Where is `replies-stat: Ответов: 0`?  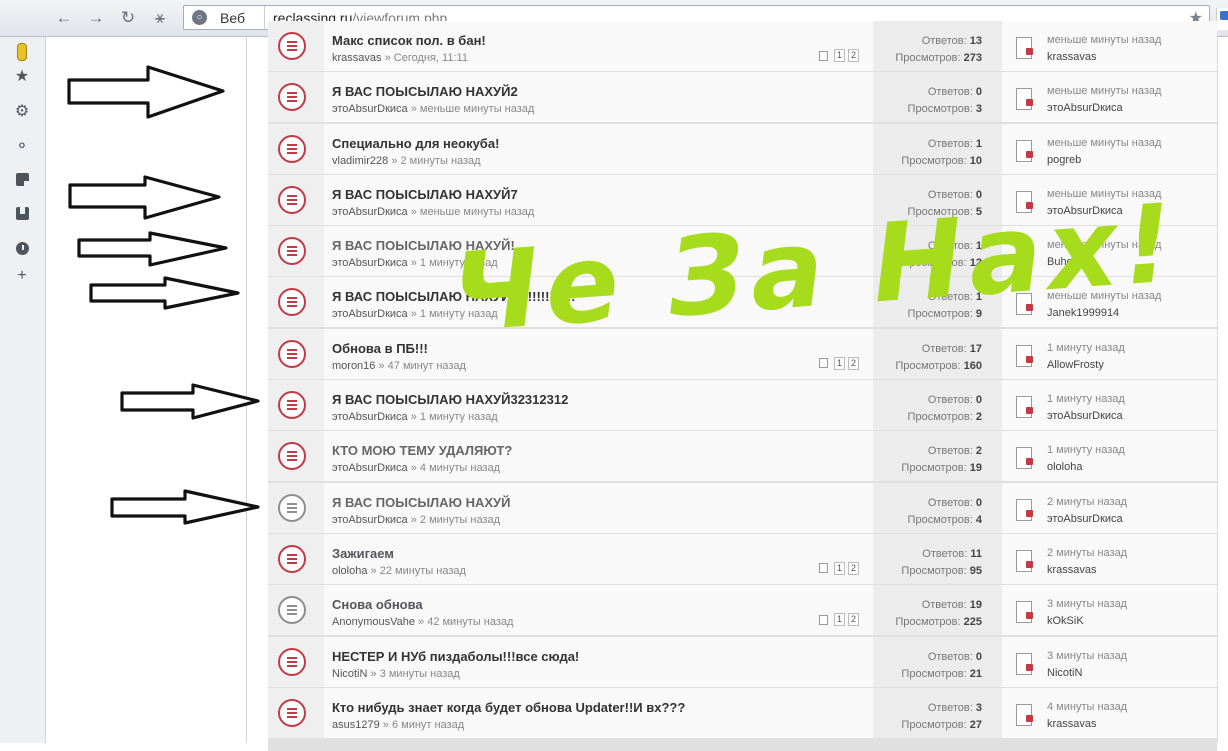
replies-stat: Ответов: 0 is located at coordinates (955, 657).